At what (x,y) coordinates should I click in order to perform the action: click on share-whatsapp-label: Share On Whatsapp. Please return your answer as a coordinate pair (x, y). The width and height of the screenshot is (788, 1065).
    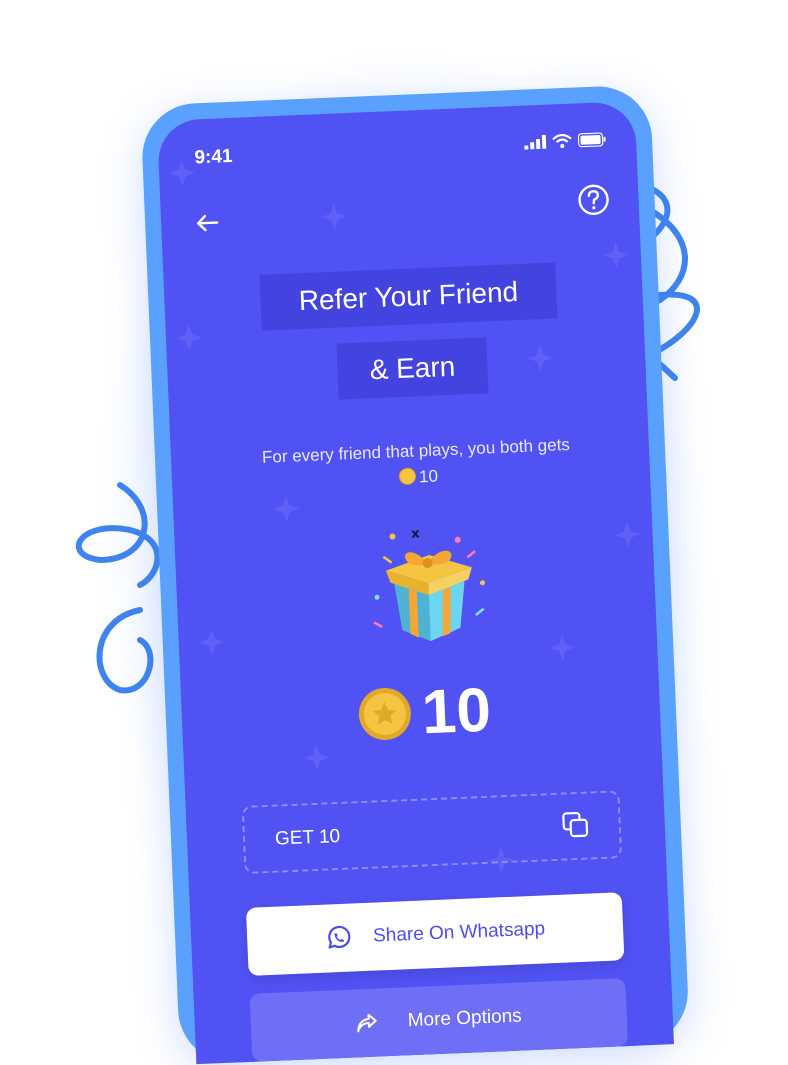
    Looking at the image, I should click on (459, 932).